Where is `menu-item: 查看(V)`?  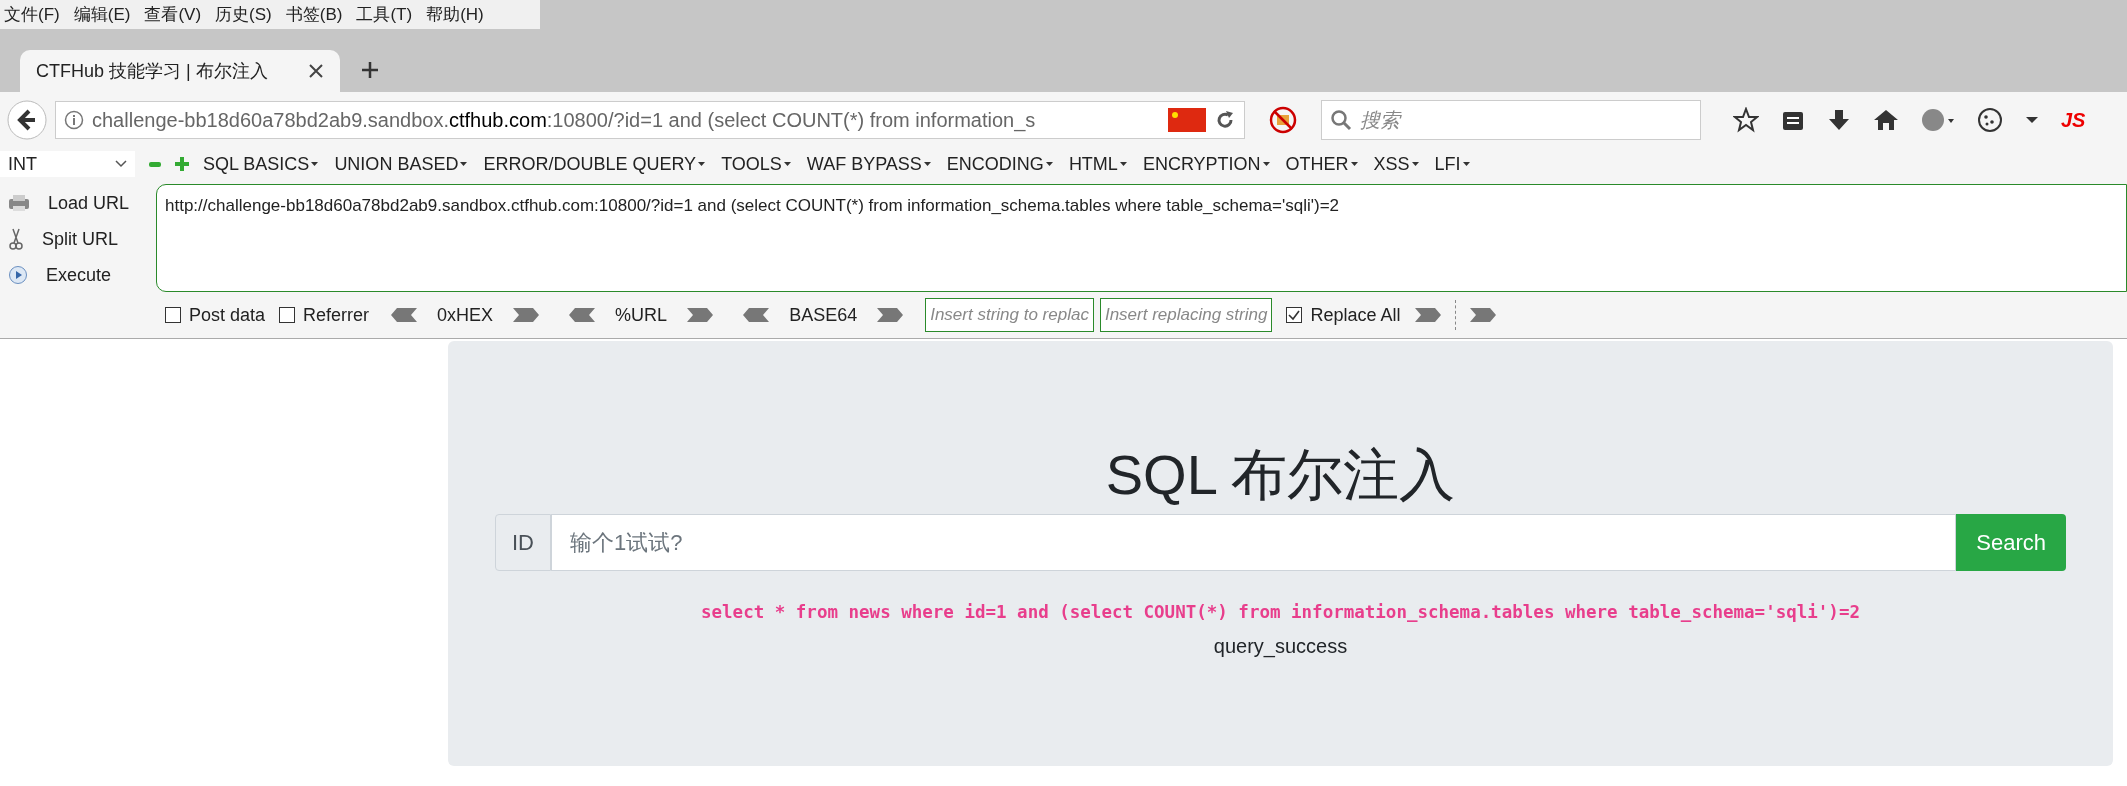 menu-item: 查看(V) is located at coordinates (173, 14).